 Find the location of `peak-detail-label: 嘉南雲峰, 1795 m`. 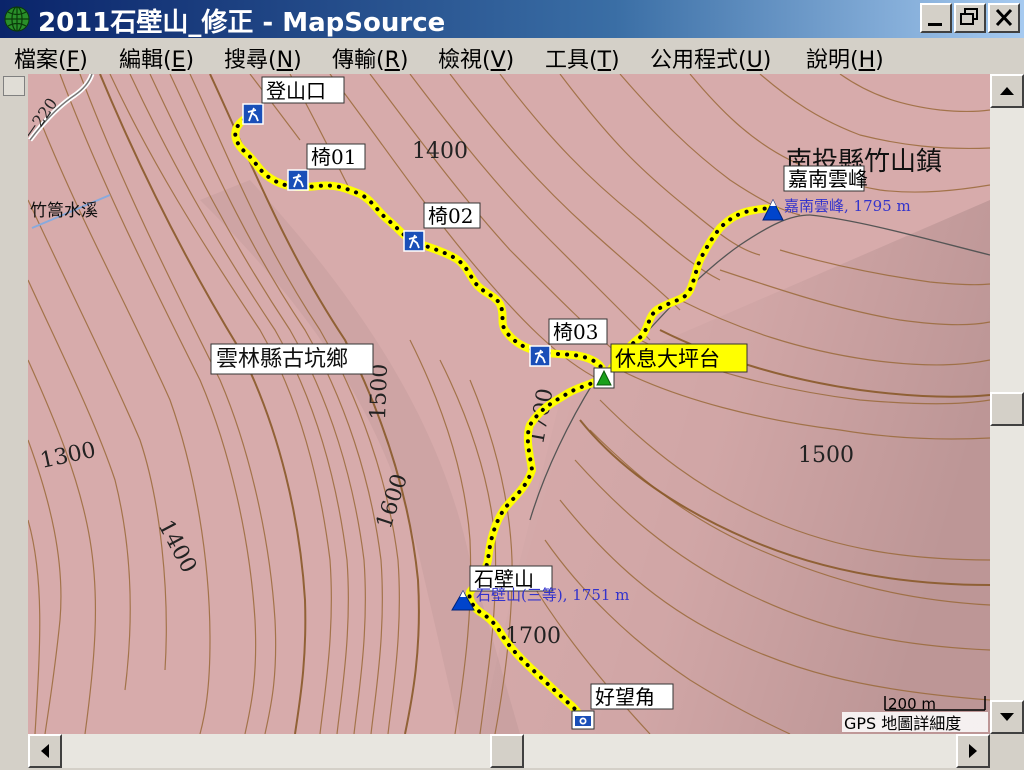

peak-detail-label: 嘉南雲峰, 1795 m is located at coordinates (847, 206).